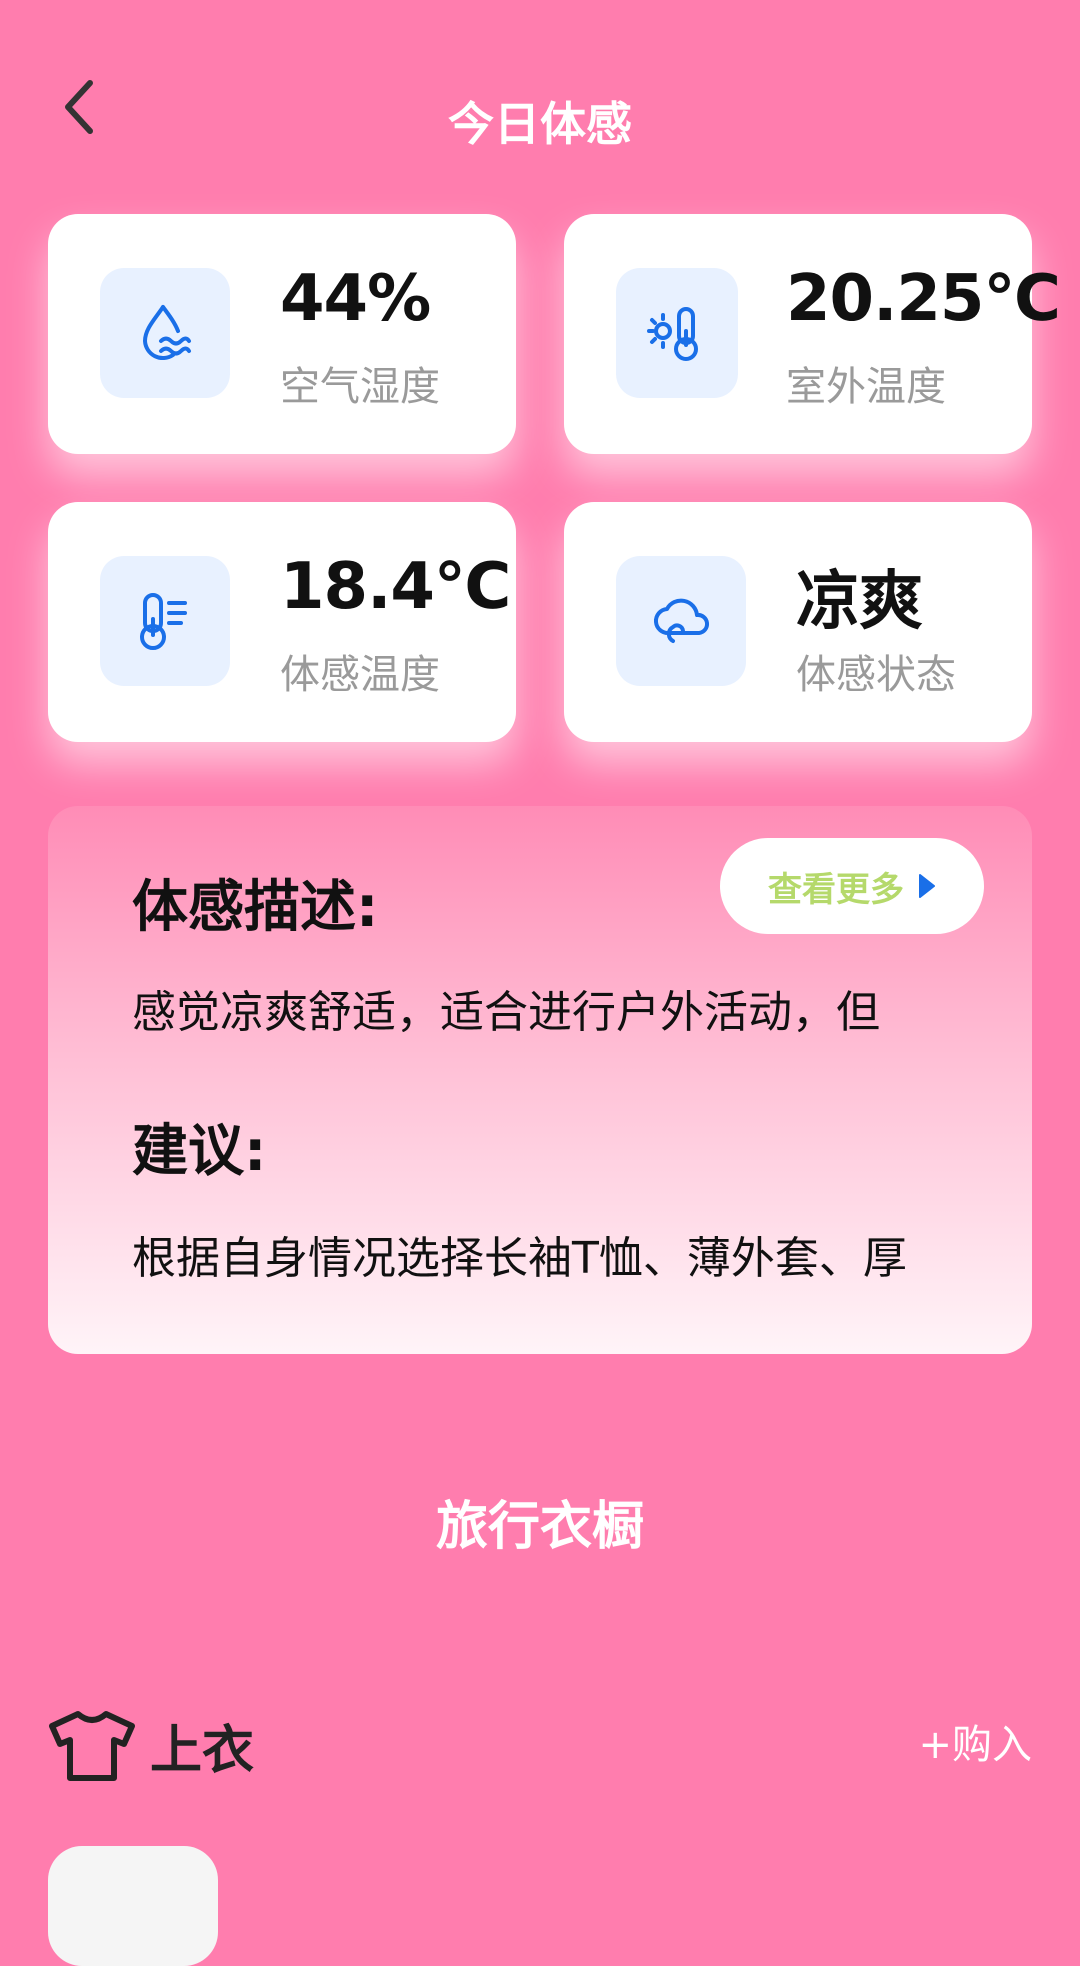 The image size is (1080, 1966). I want to click on feeling-state-icon-box, so click(681, 621).